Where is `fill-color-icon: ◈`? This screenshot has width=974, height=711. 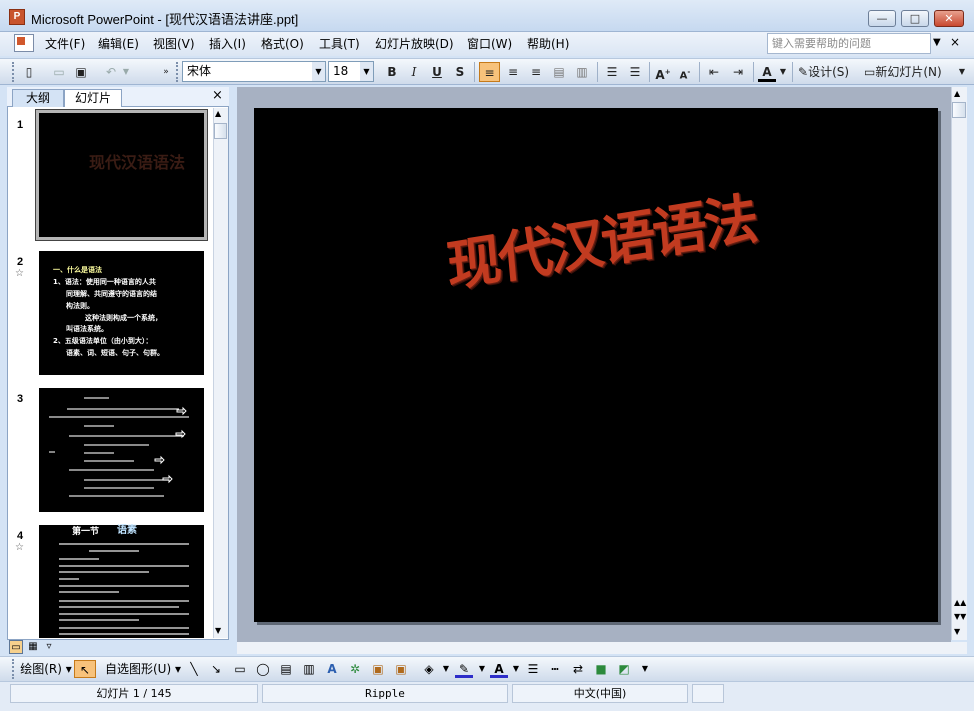 fill-color-icon: ◈ is located at coordinates (429, 669).